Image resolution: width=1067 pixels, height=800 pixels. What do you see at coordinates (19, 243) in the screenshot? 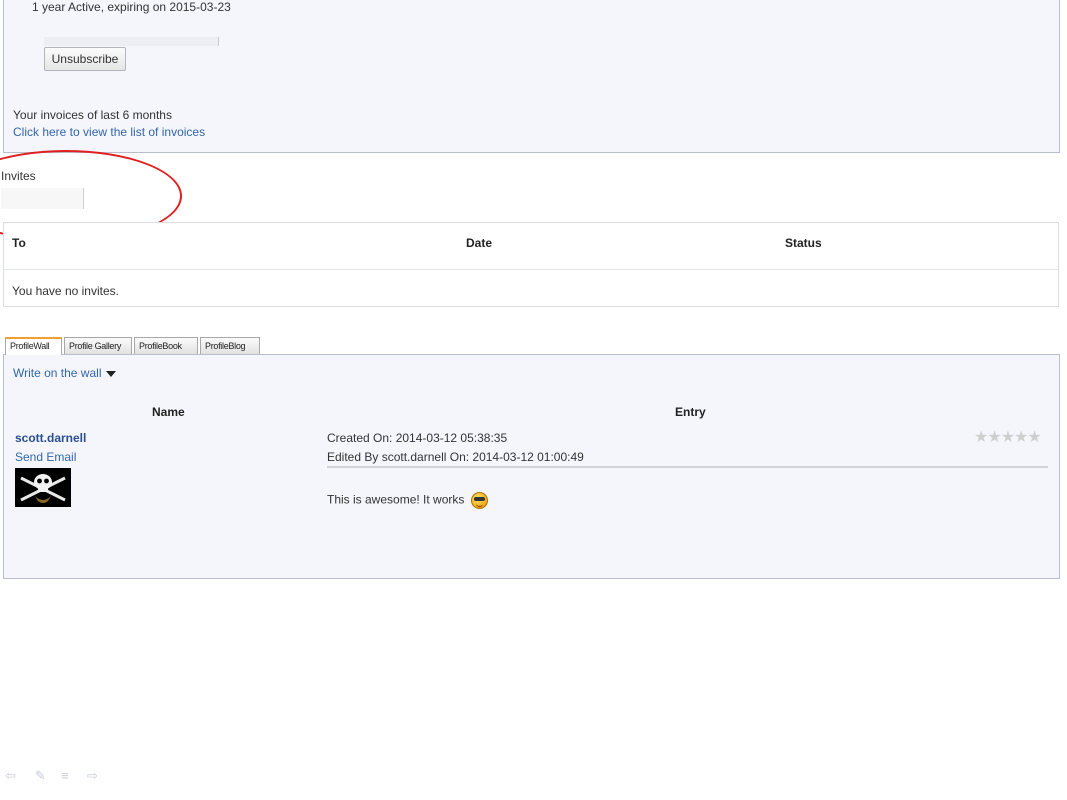
I see `column-header-to: To` at bounding box center [19, 243].